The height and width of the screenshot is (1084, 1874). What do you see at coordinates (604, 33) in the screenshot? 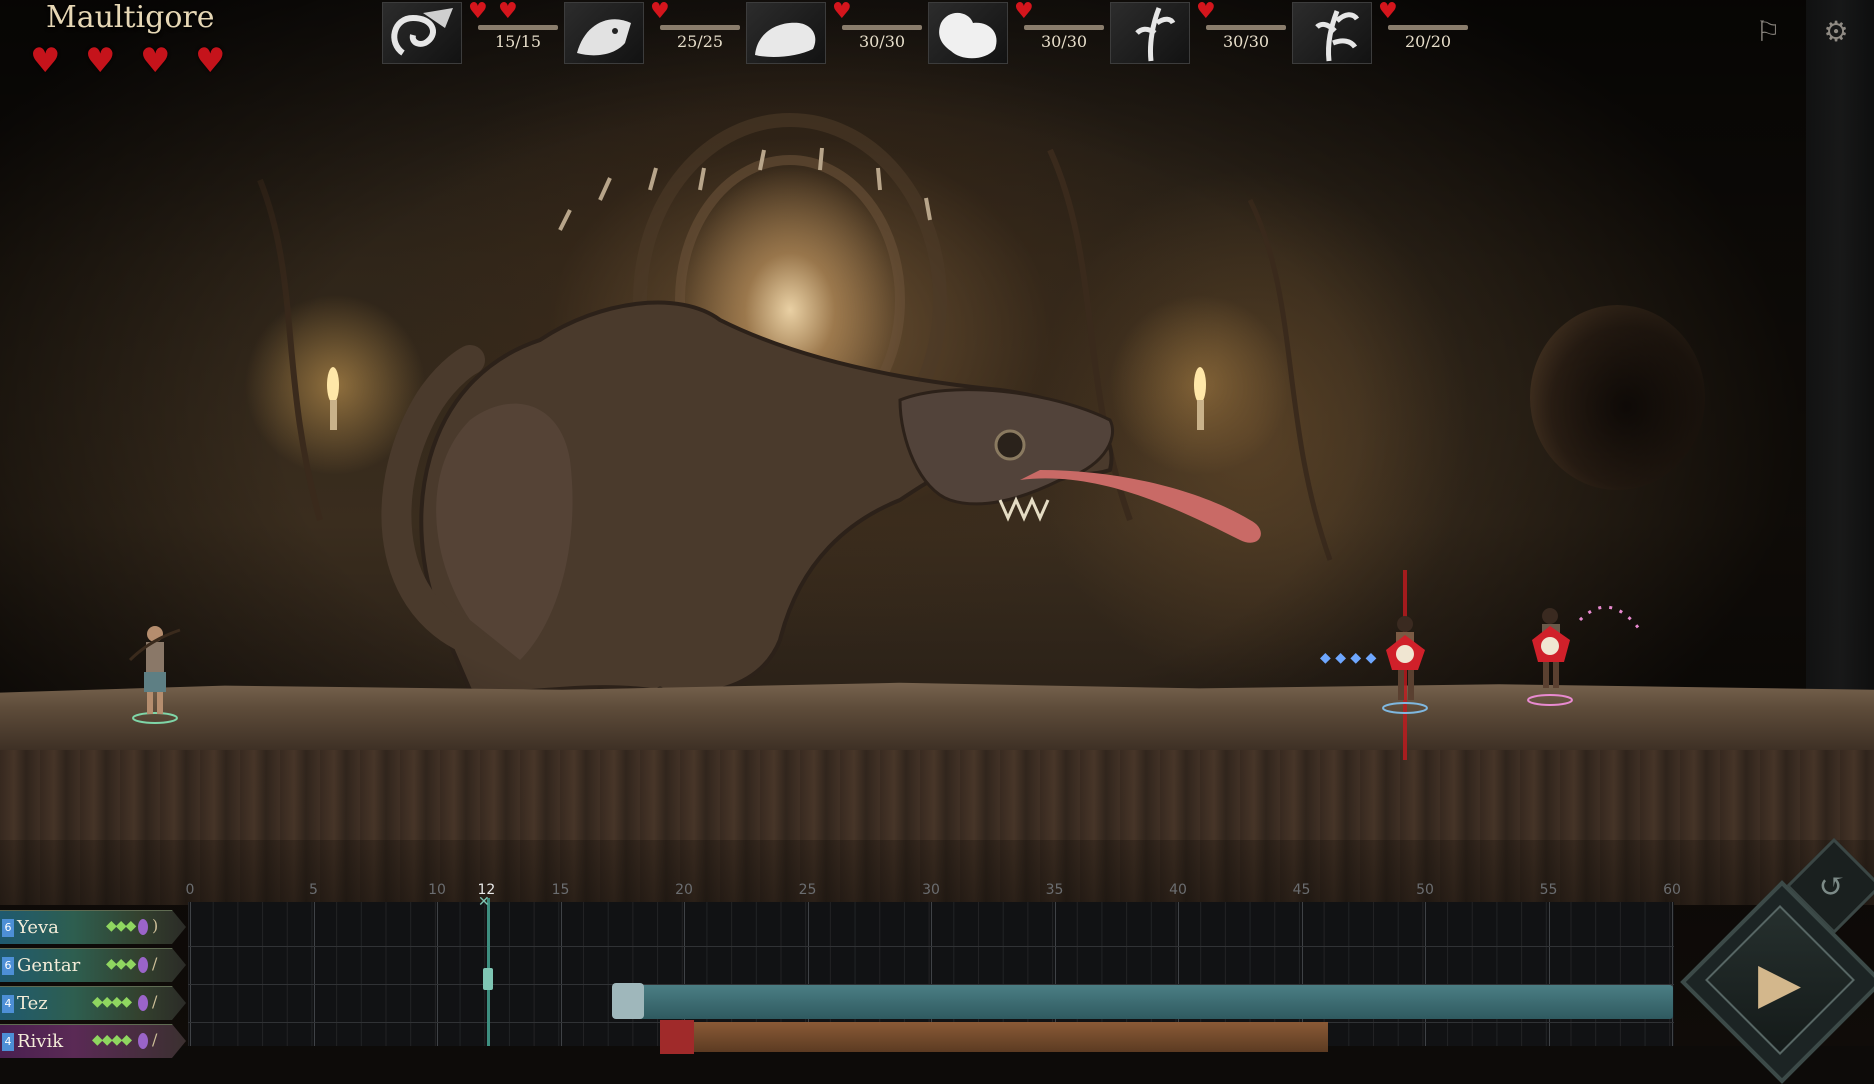
I see `beast-portrait-icon` at bounding box center [604, 33].